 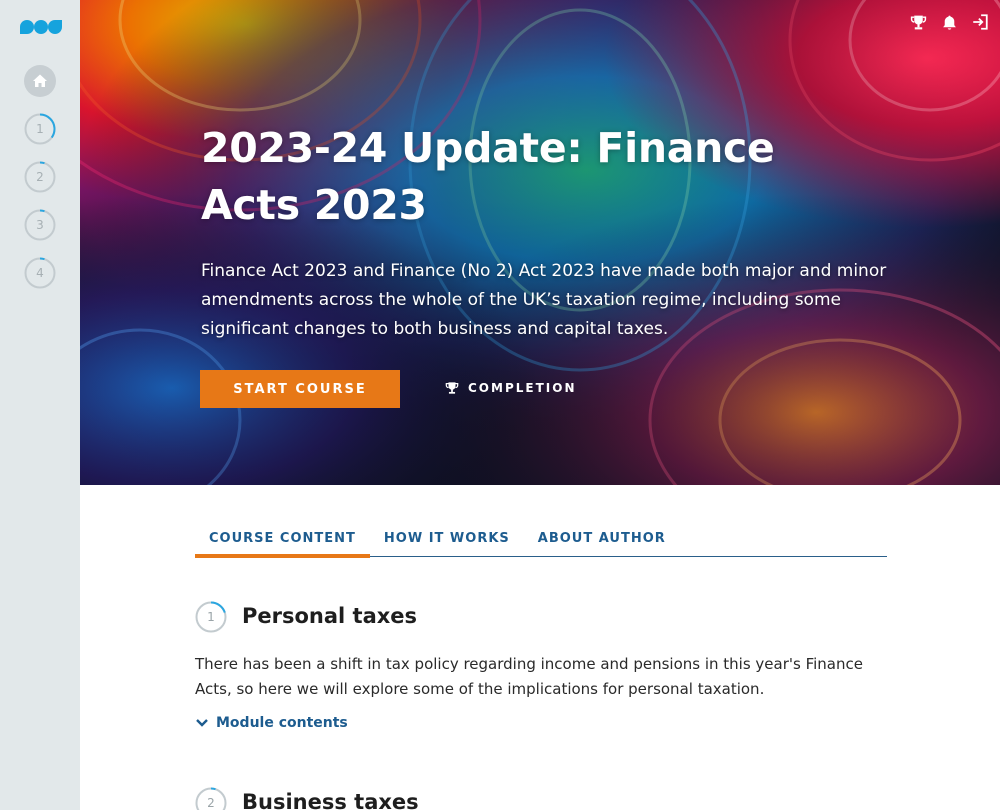 I want to click on step-number: 3, so click(x=40, y=225).